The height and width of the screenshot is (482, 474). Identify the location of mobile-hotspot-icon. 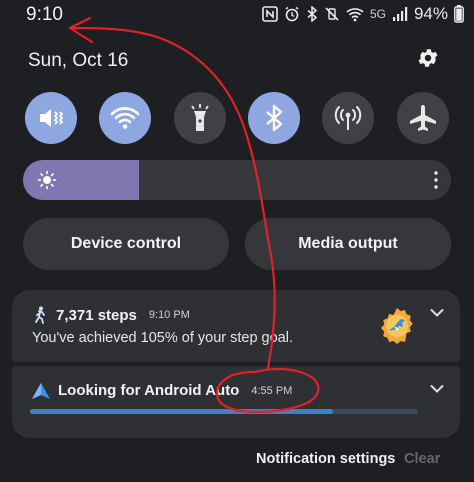
(348, 118).